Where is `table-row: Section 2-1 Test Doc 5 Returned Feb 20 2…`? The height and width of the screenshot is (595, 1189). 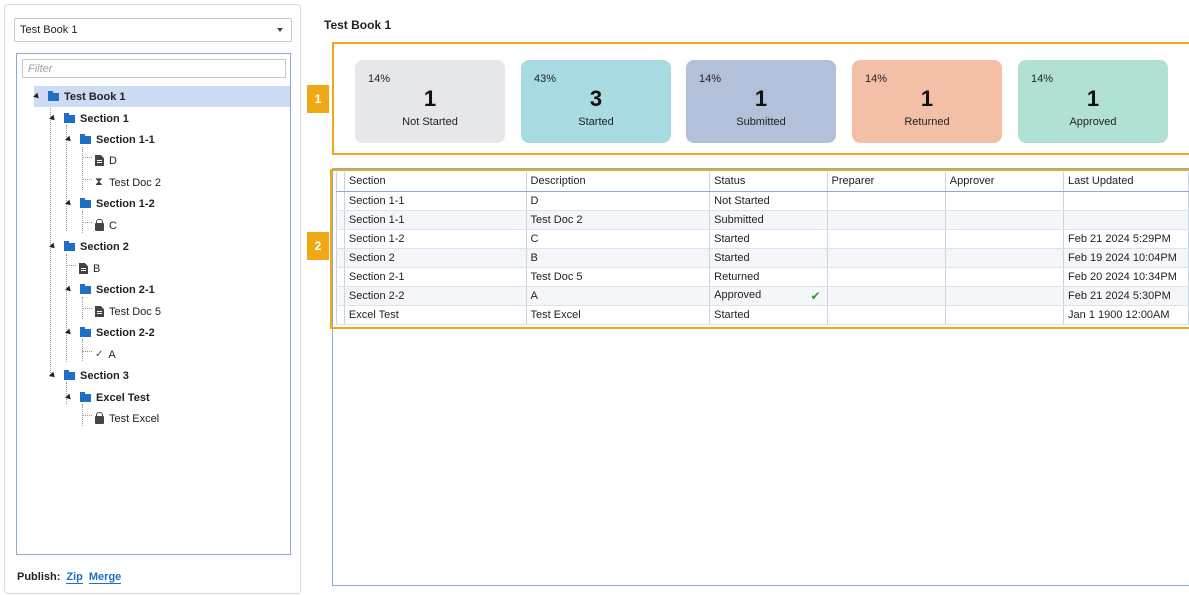 table-row: Section 2-1 Test Doc 5 Returned Feb 20 2… is located at coordinates (762, 277).